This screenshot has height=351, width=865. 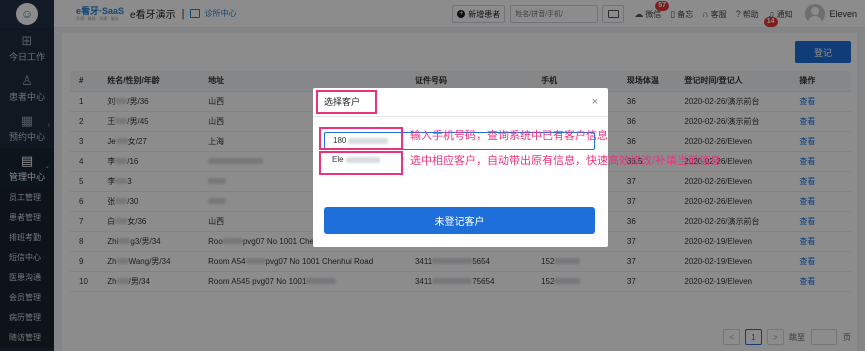 I want to click on annotation-box-title, so click(x=346, y=102).